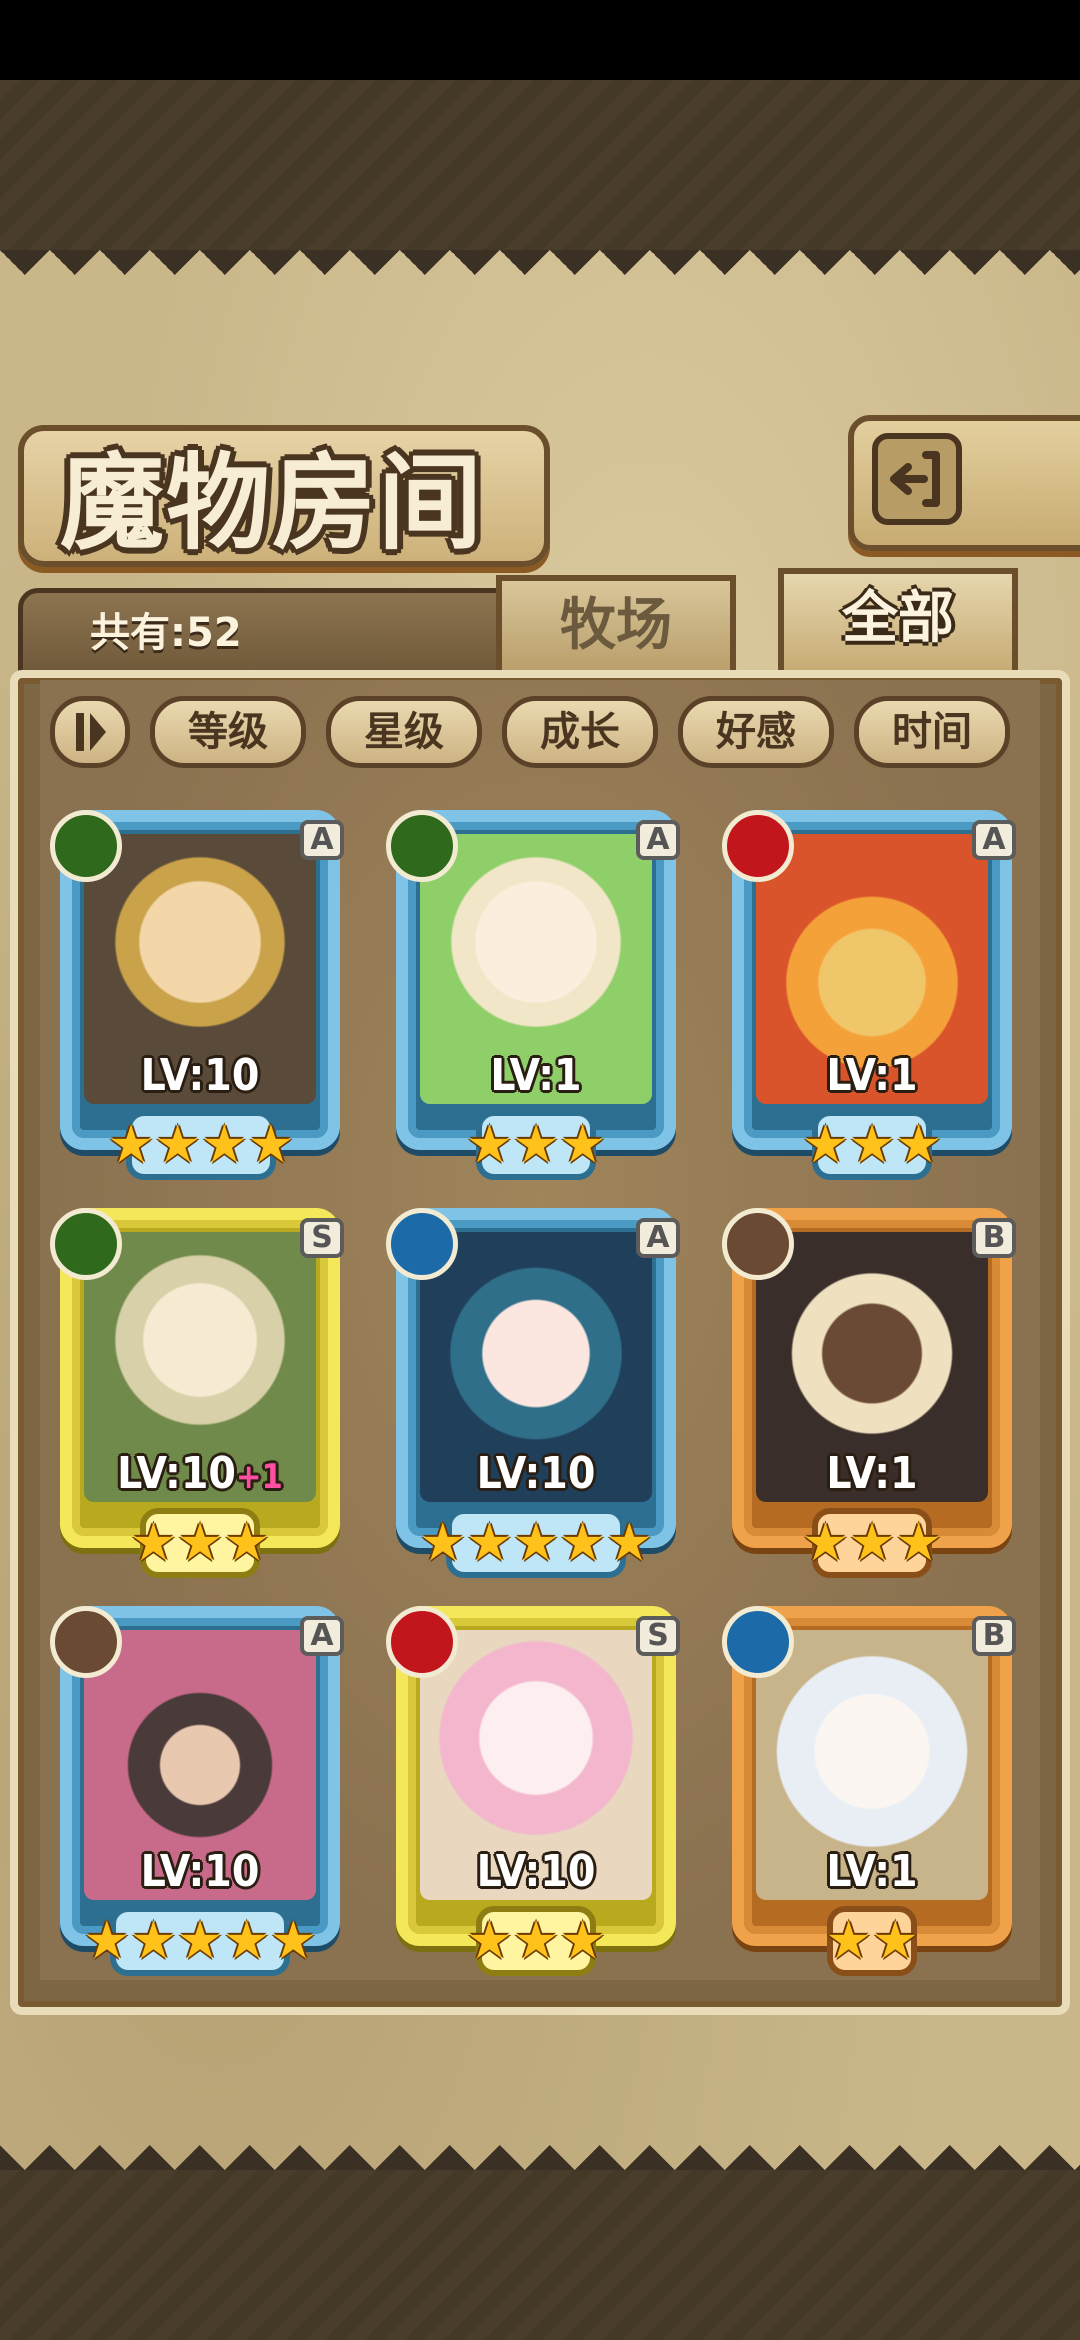 The width and height of the screenshot is (1080, 2340). Describe the element at coordinates (228, 732) in the screenshot. I see `sort-by-level-button: 等级` at that location.